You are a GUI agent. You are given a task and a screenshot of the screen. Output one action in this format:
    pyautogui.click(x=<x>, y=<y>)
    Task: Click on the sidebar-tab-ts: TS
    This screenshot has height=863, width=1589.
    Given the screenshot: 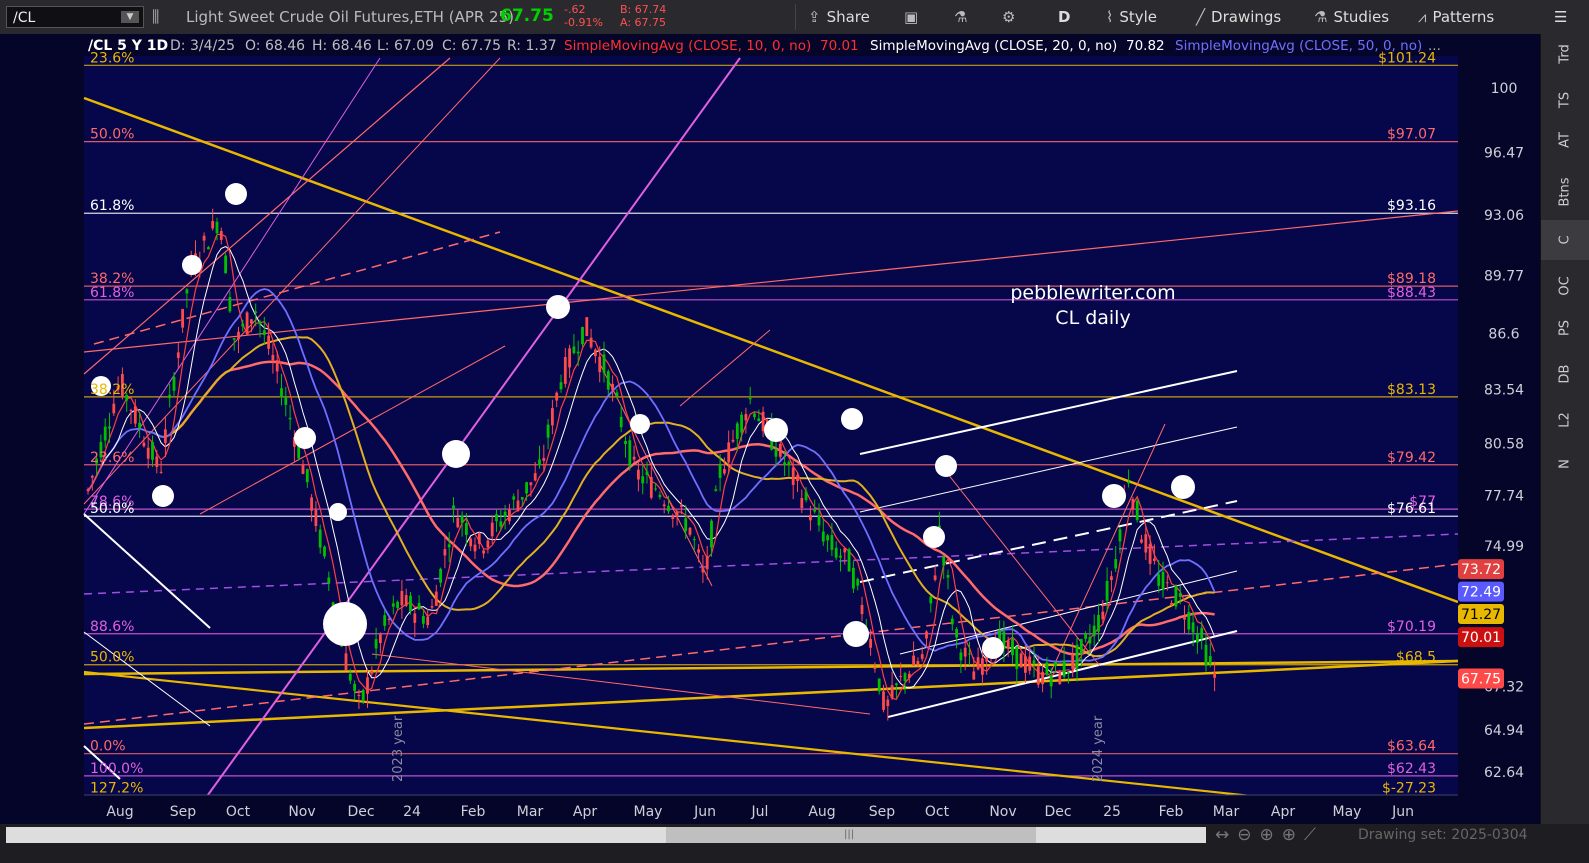 What is the action you would take?
    pyautogui.click(x=1565, y=100)
    